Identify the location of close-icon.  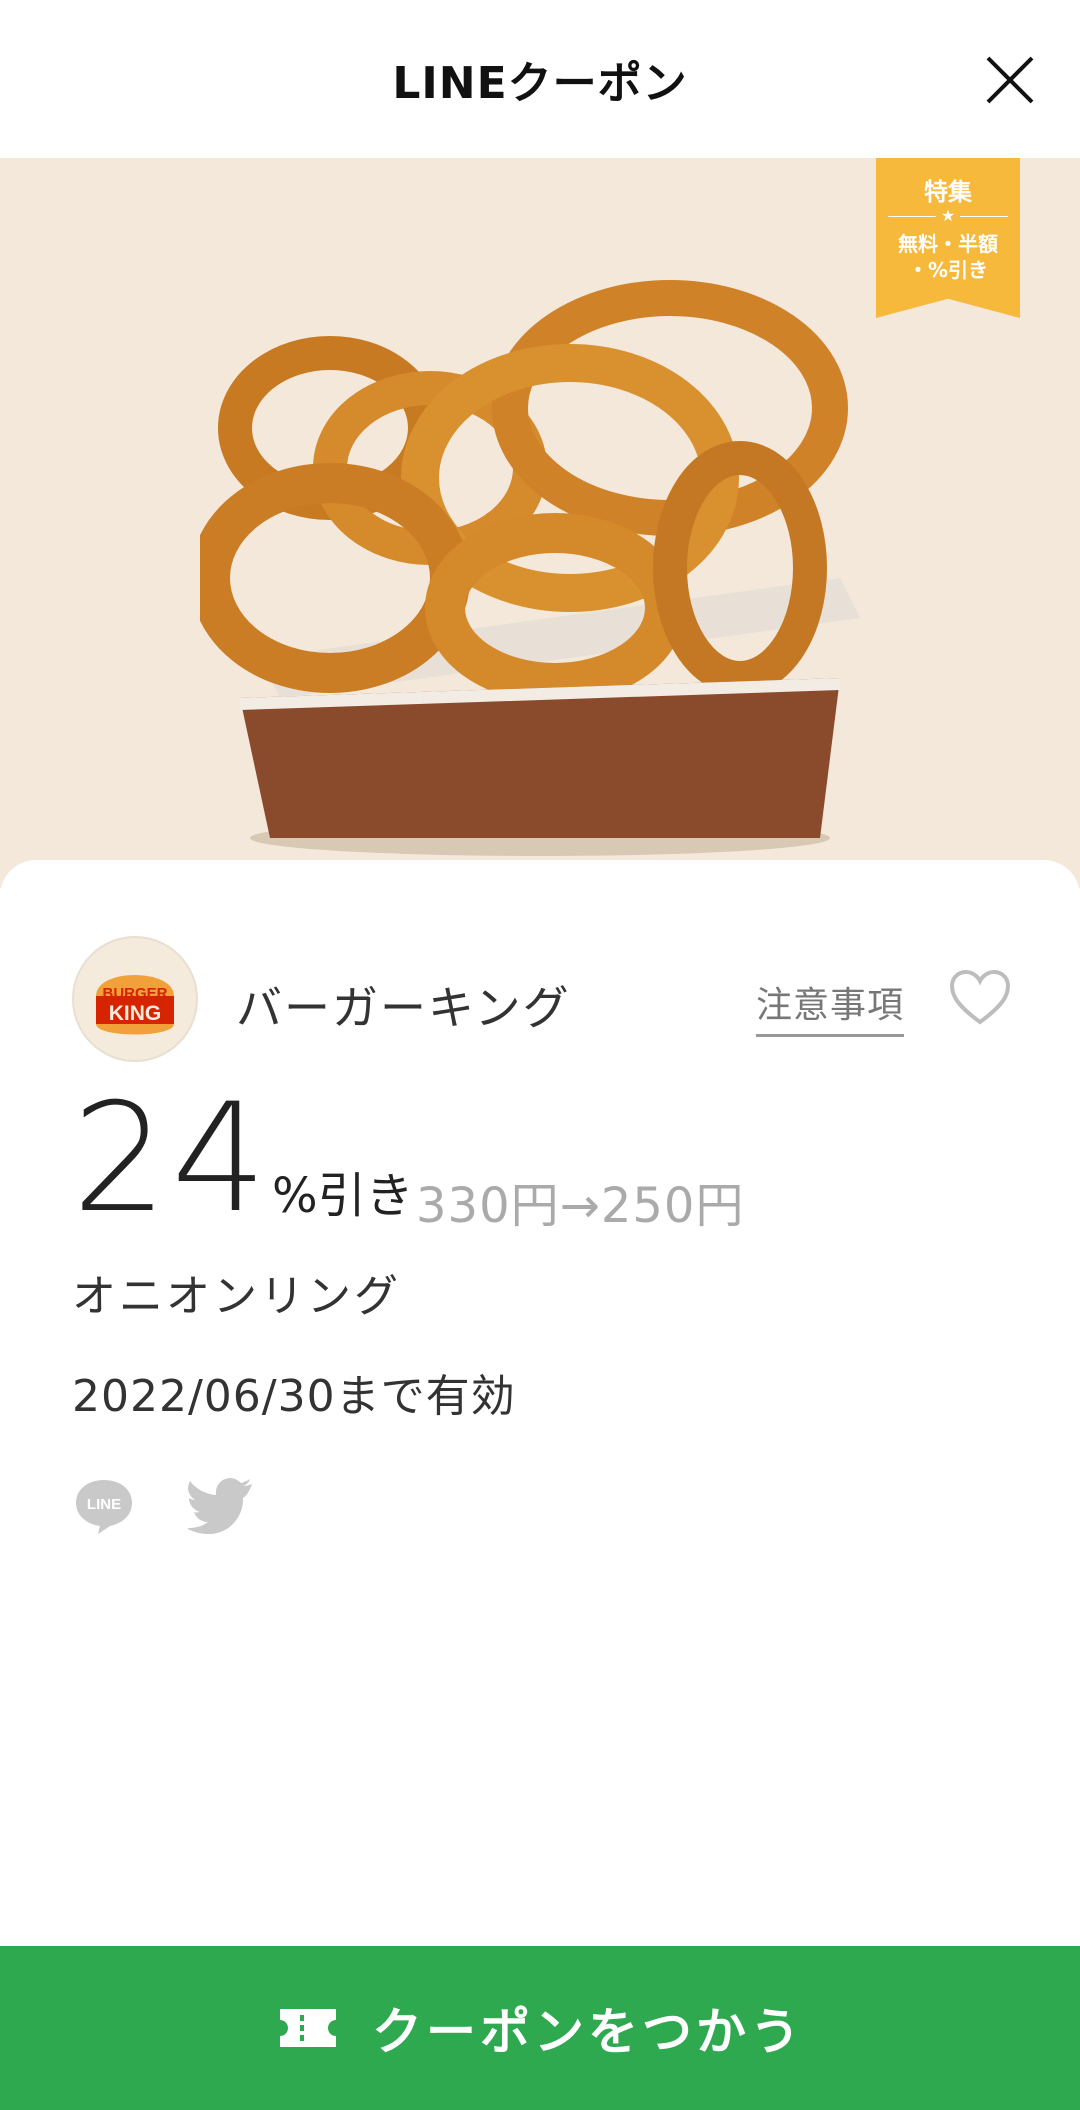
(1010, 80).